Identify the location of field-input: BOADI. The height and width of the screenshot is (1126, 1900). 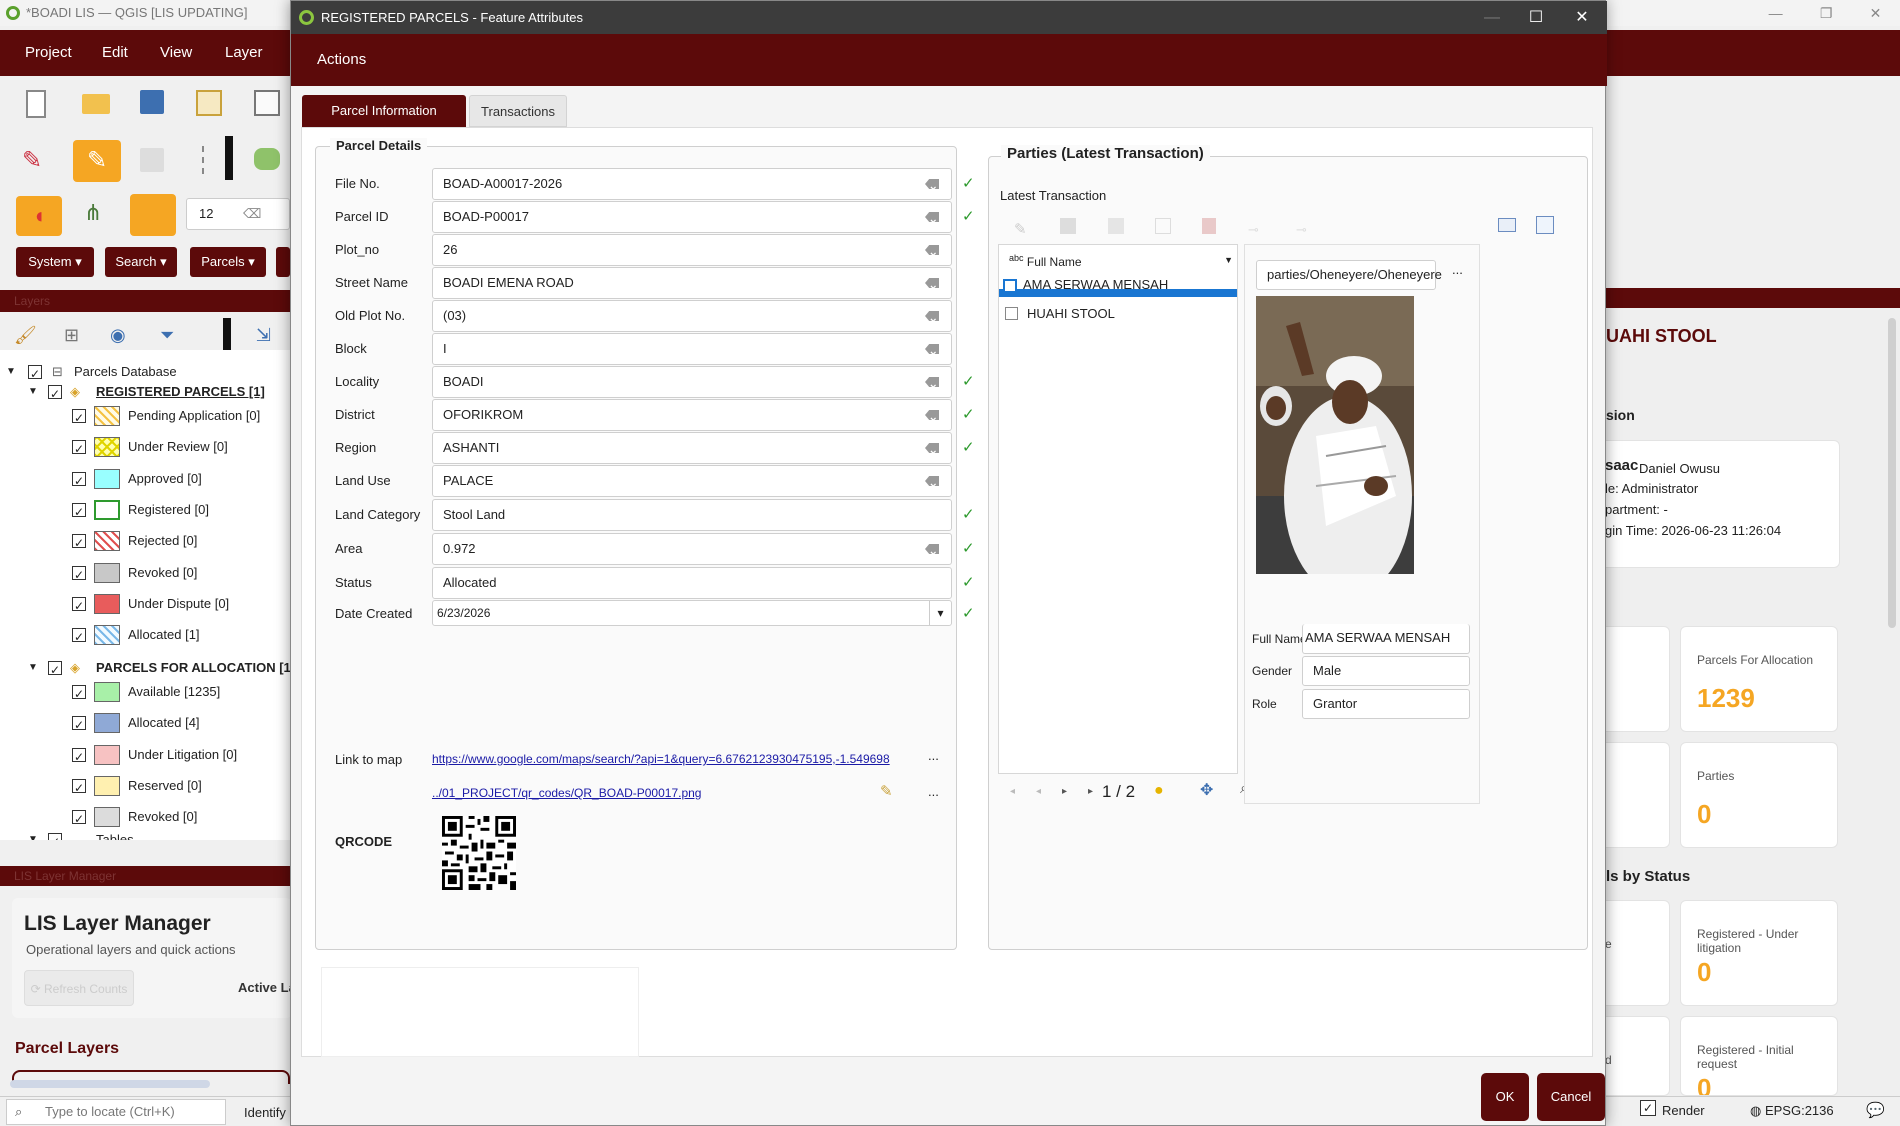
(692, 382).